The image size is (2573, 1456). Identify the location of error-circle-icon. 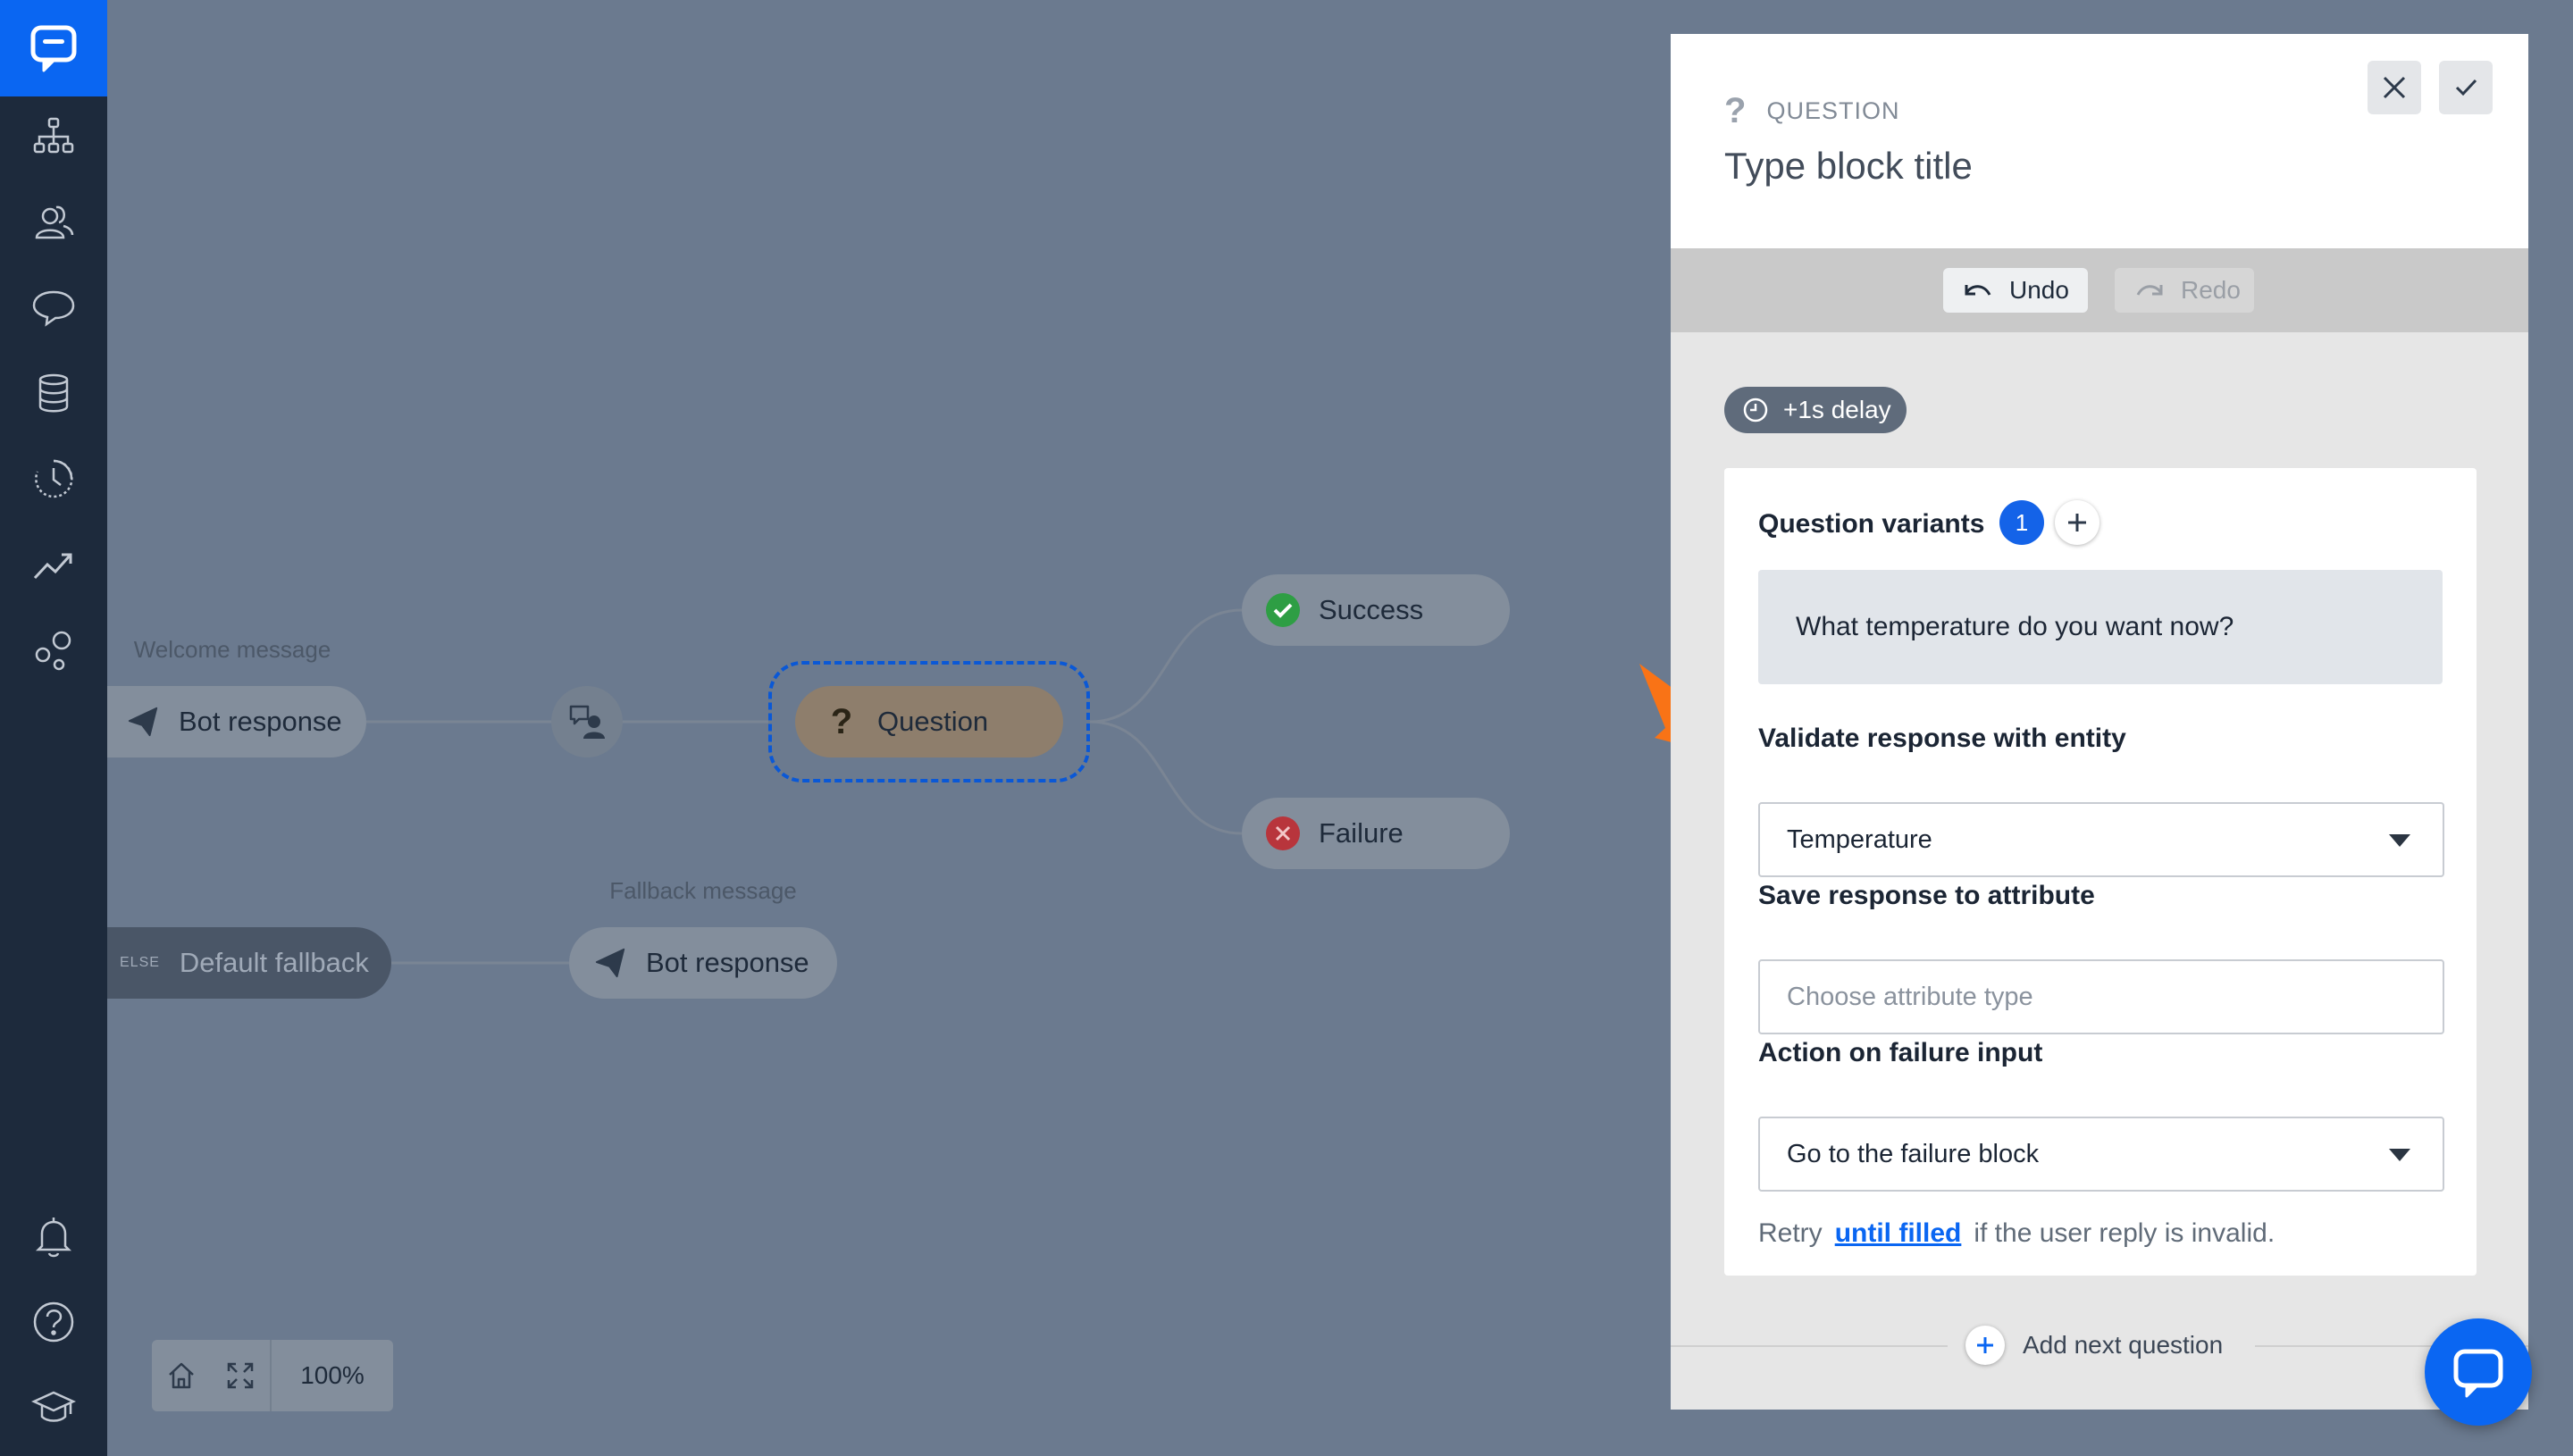
(1283, 833).